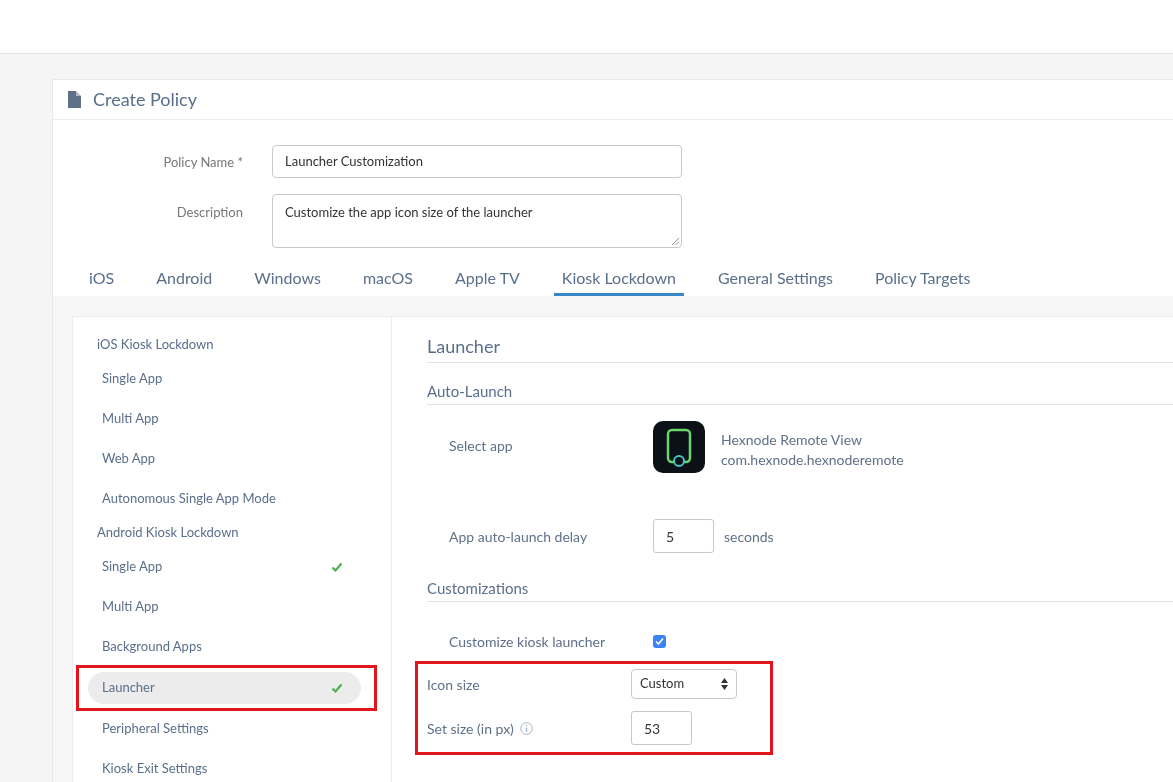 This screenshot has width=1173, height=782. What do you see at coordinates (145, 99) in the screenshot?
I see `page-title: Create Policy` at bounding box center [145, 99].